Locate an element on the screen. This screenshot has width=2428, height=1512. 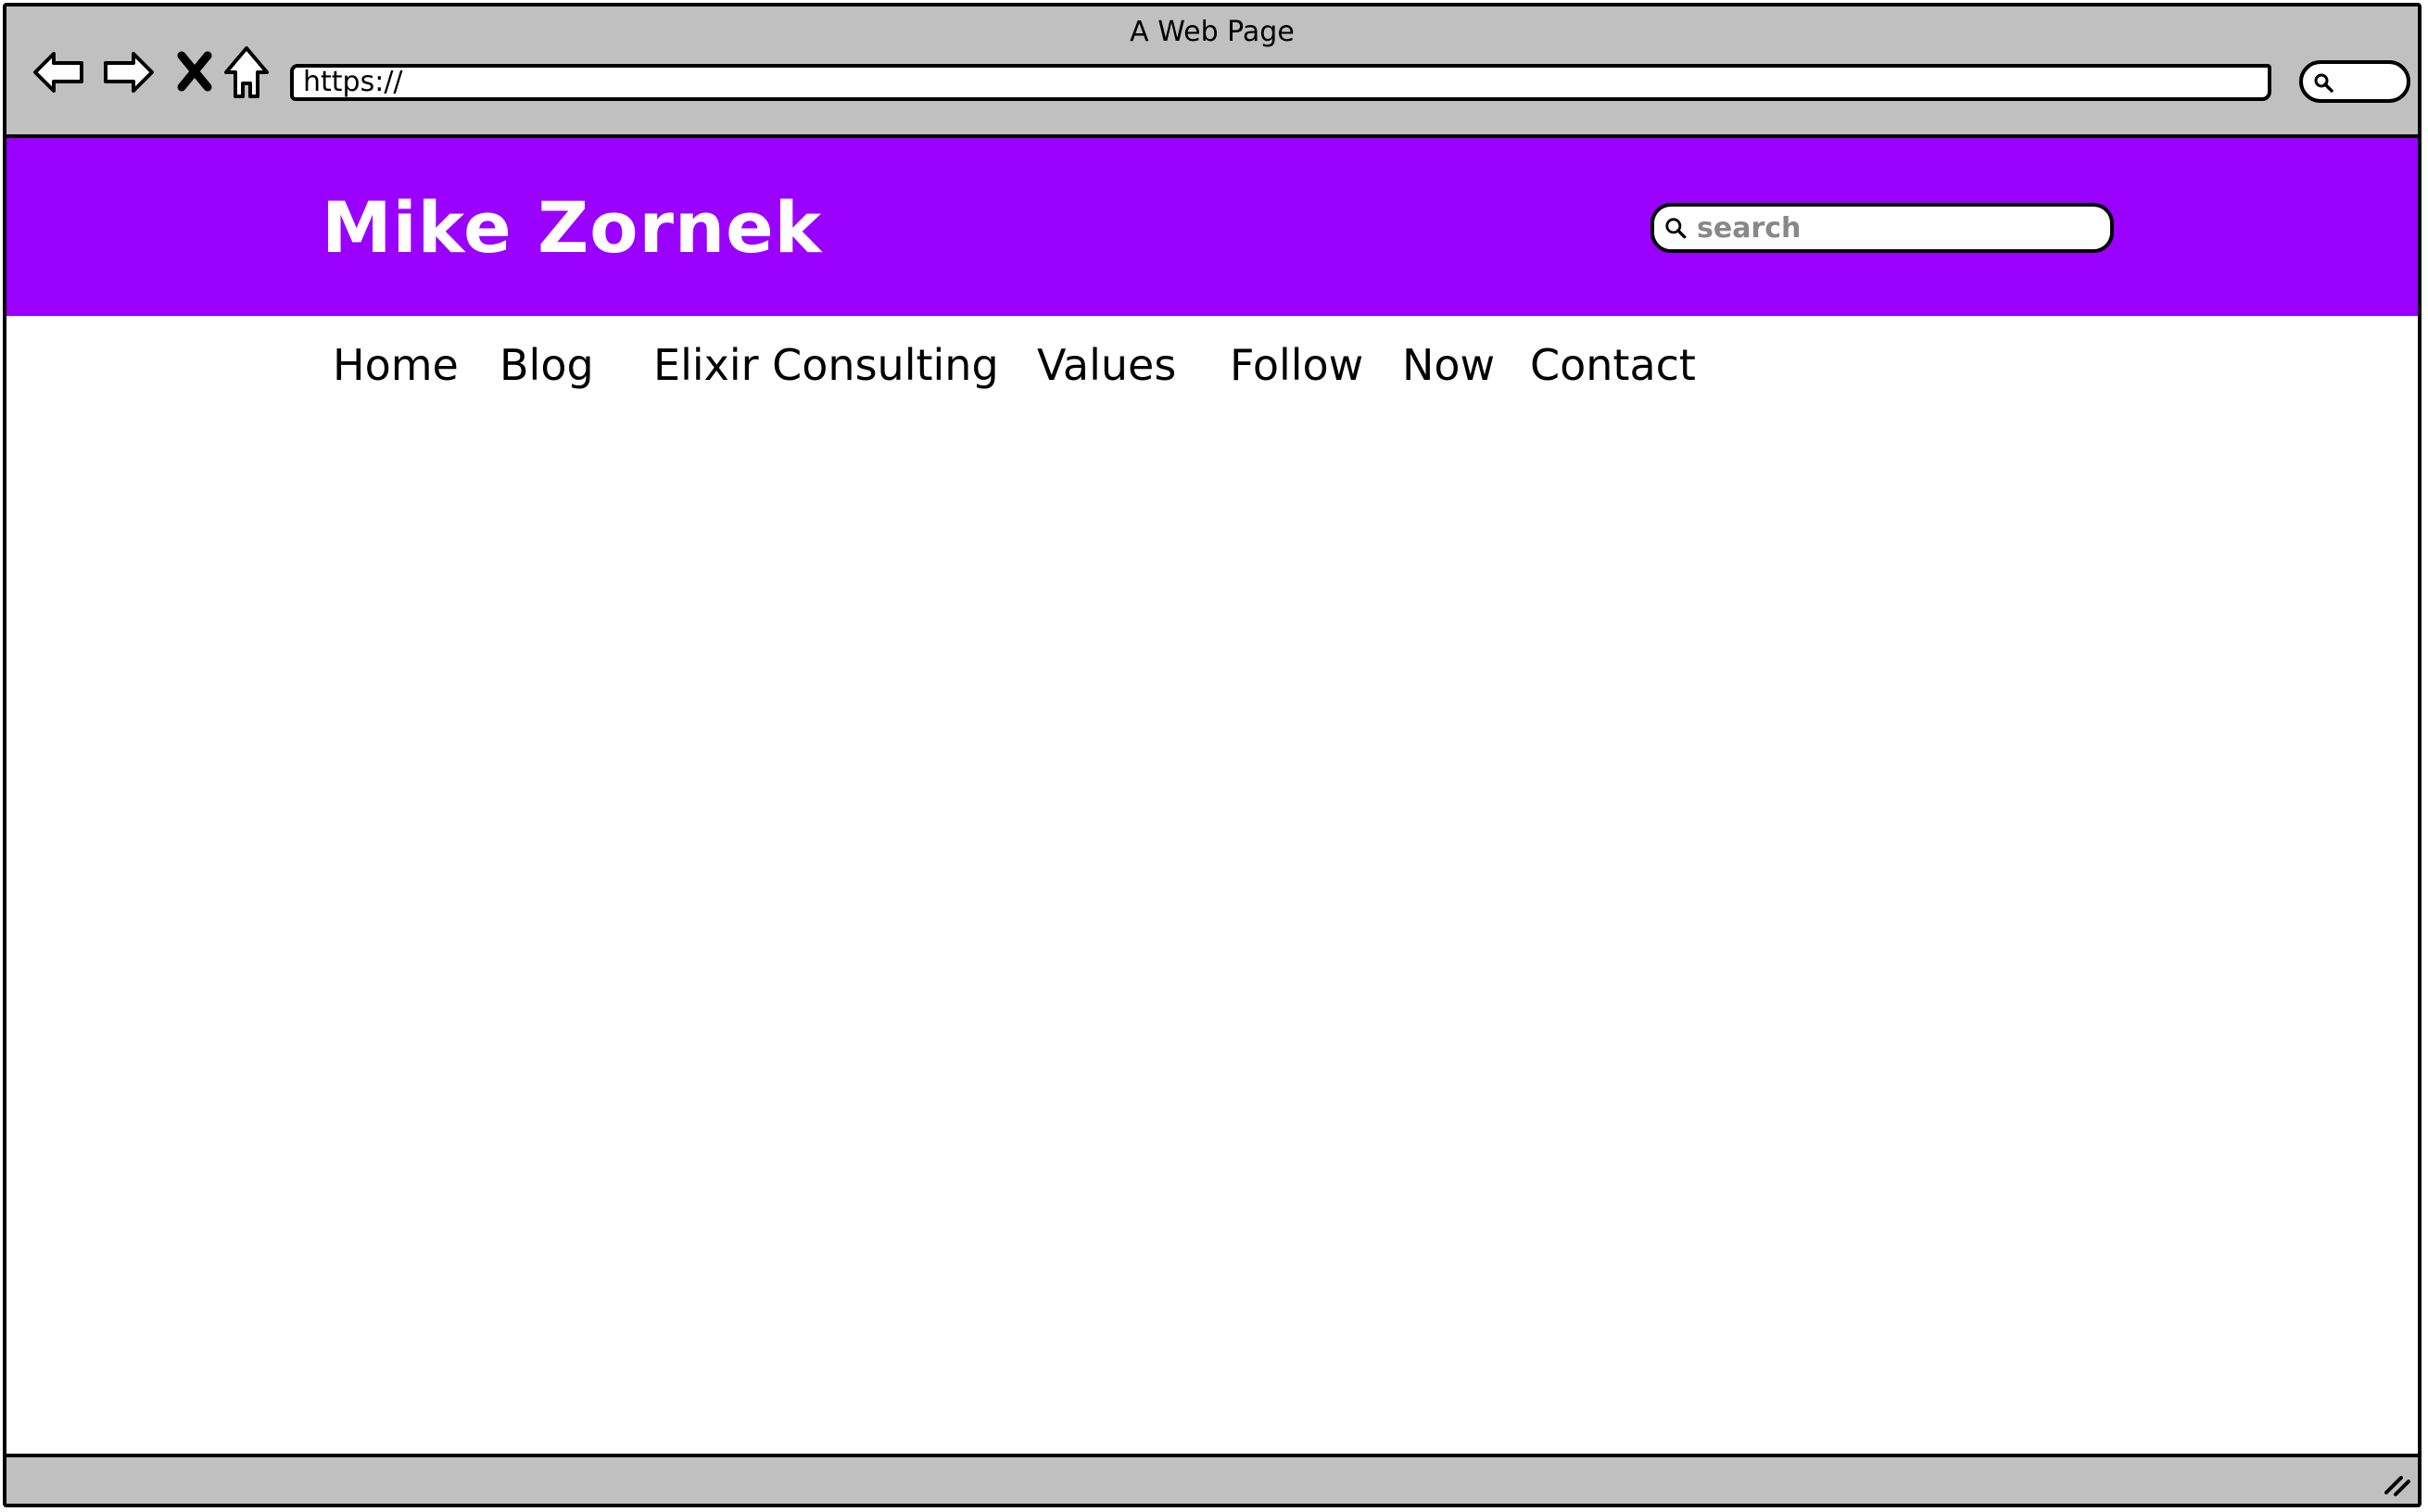
browser-titlebar: A Web Page https:// is located at coordinates (1212, 72).